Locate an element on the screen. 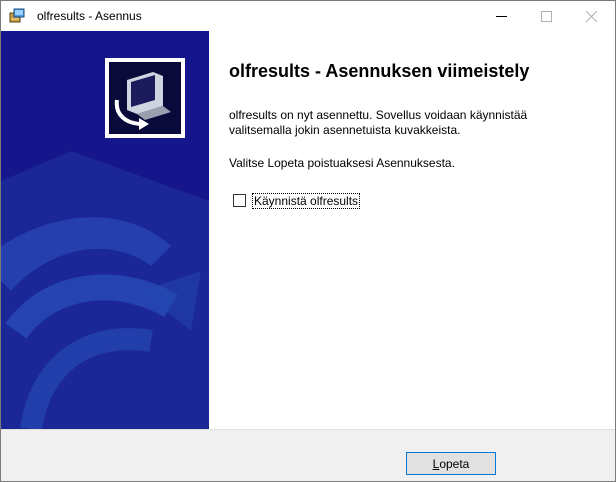  setup-logo is located at coordinates (145, 98).